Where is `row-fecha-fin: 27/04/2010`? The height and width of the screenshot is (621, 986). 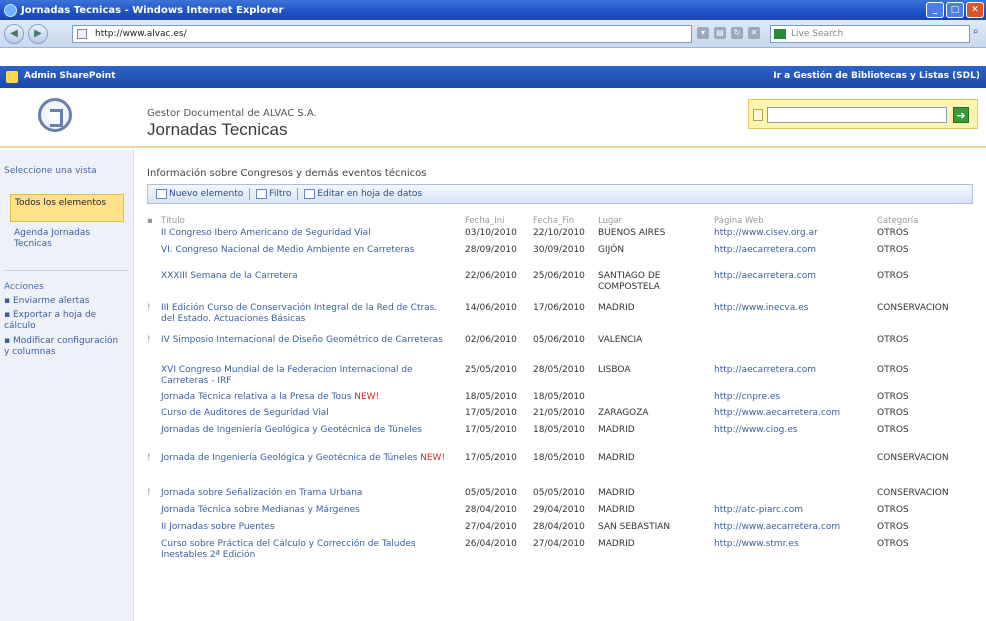 row-fecha-fin: 27/04/2010 is located at coordinates (559, 544).